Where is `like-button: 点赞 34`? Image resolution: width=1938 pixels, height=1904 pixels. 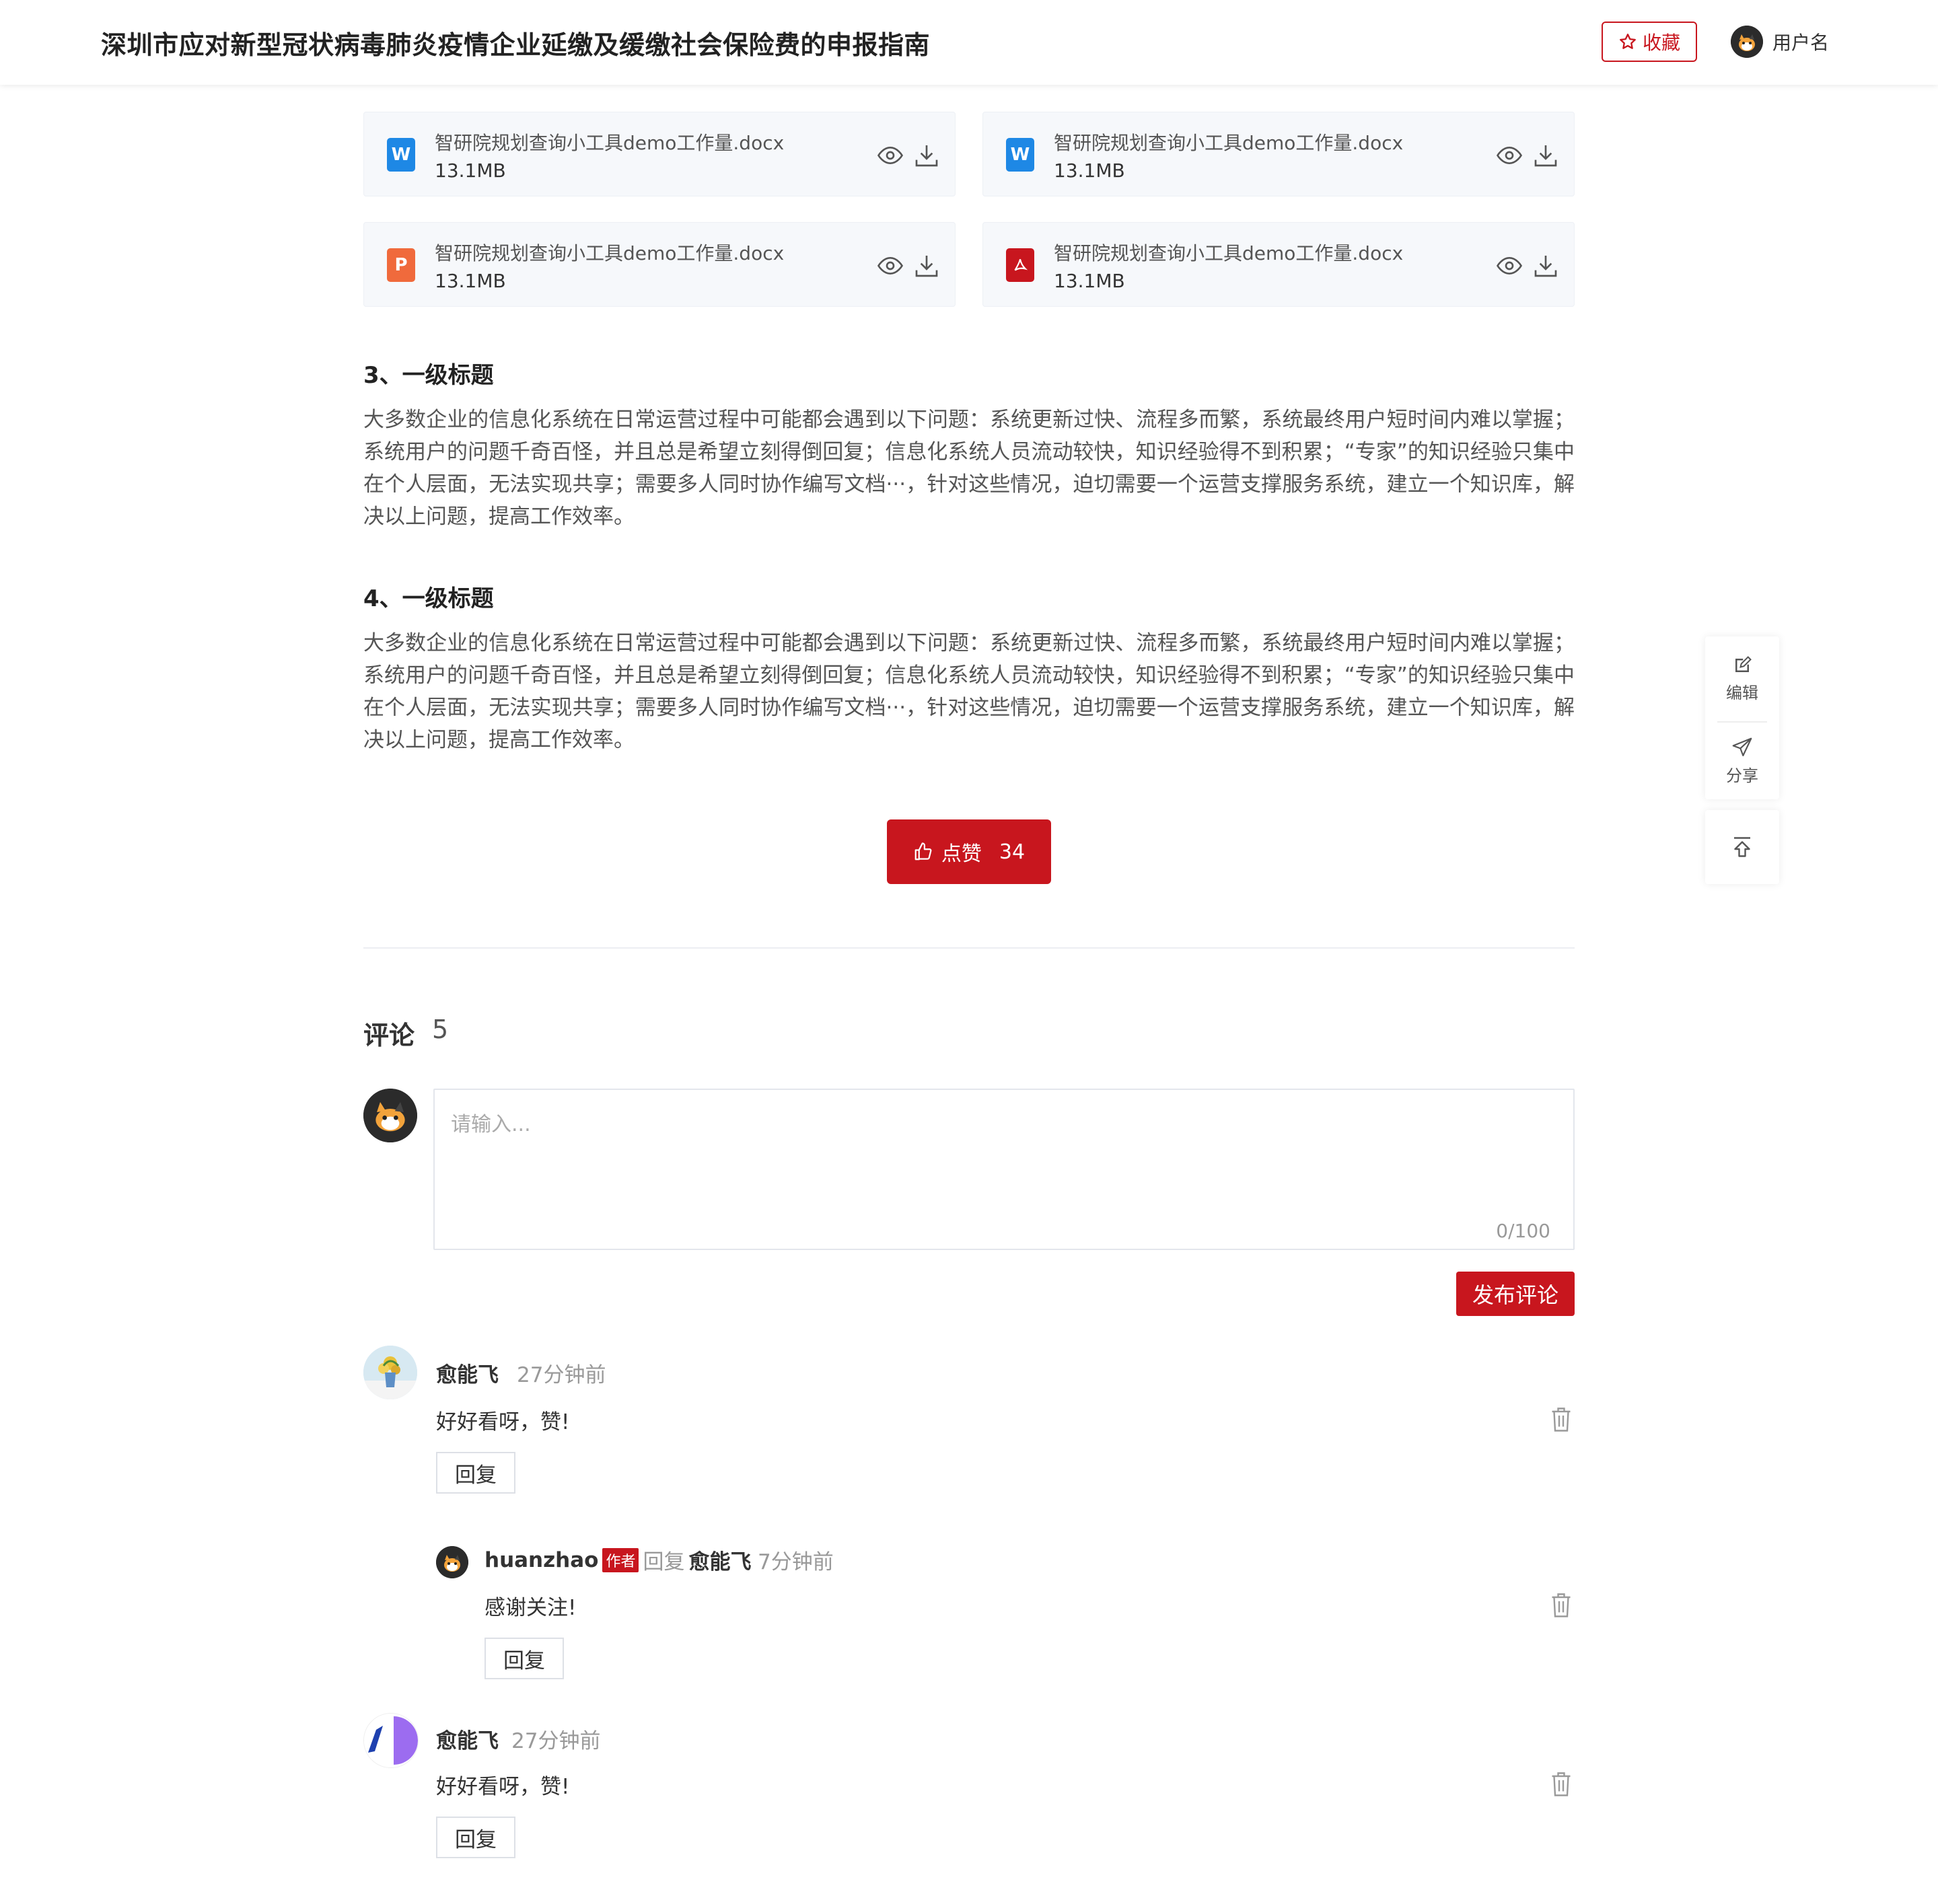
like-button: 点赞 34 is located at coordinates (969, 852).